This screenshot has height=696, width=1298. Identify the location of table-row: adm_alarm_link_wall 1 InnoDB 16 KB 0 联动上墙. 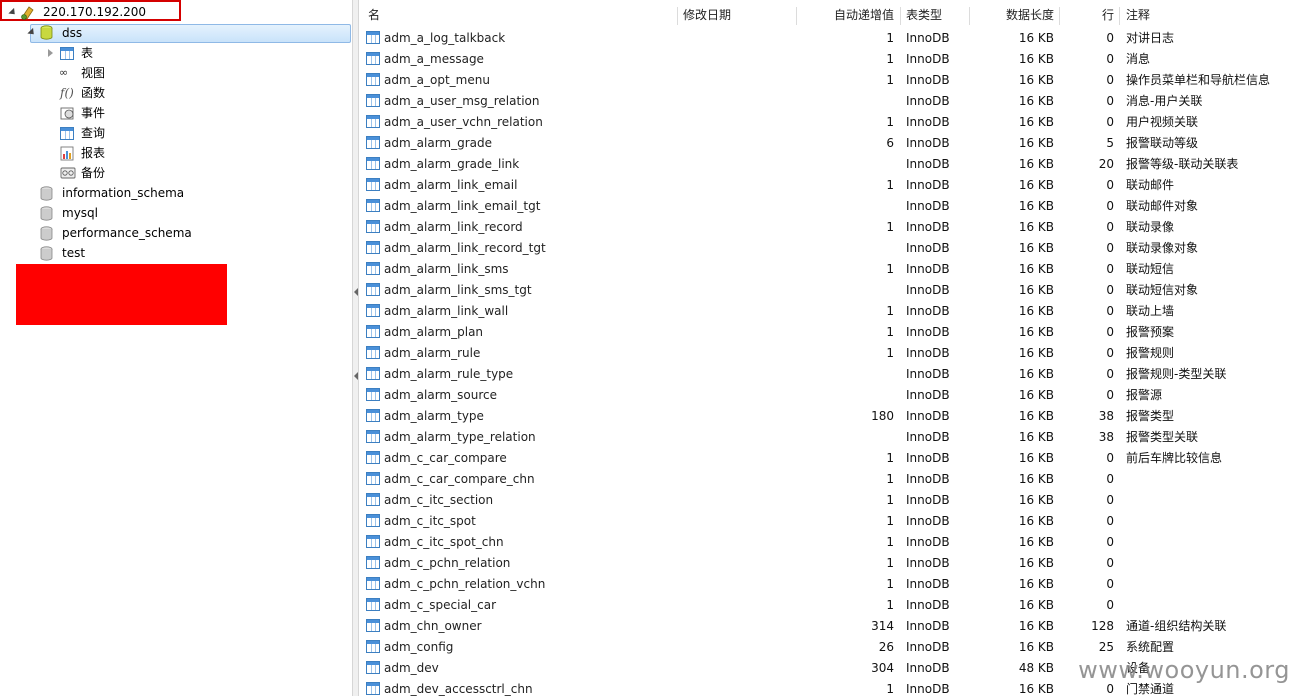
(828, 311).